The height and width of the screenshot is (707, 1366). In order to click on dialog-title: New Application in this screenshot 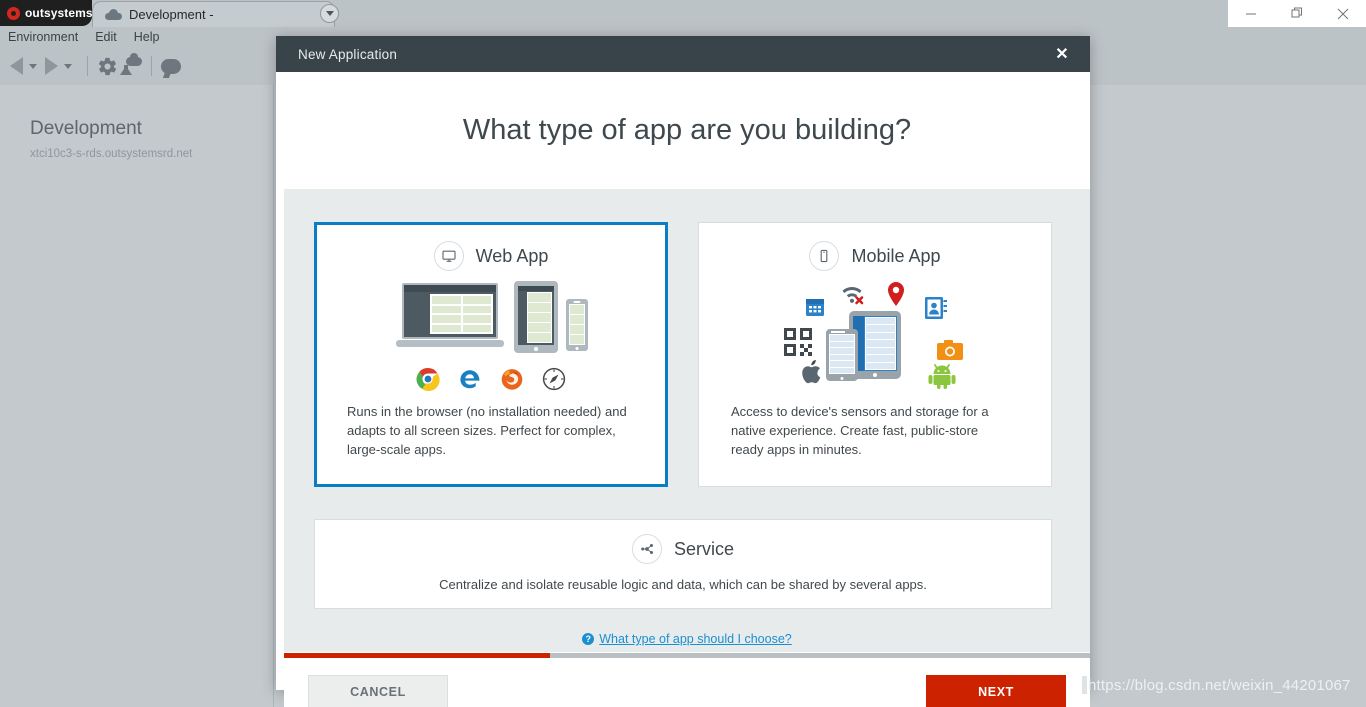, I will do `click(348, 54)`.